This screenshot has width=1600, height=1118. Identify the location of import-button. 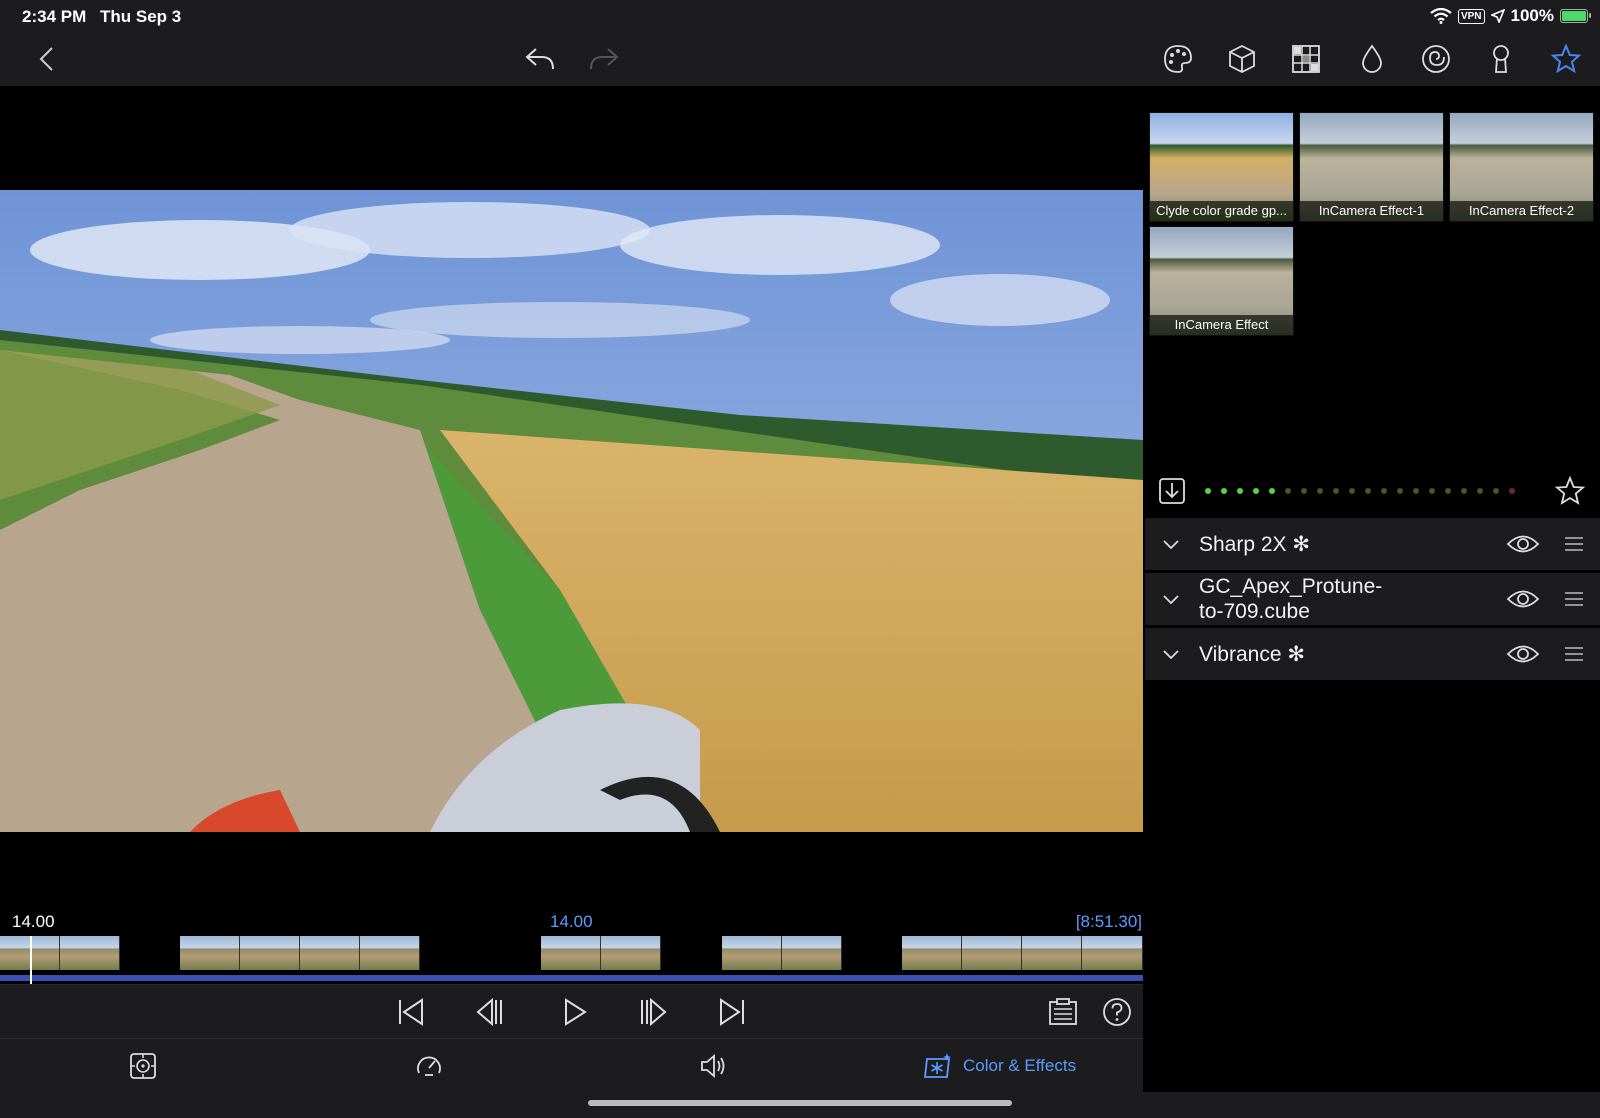
(1172, 491).